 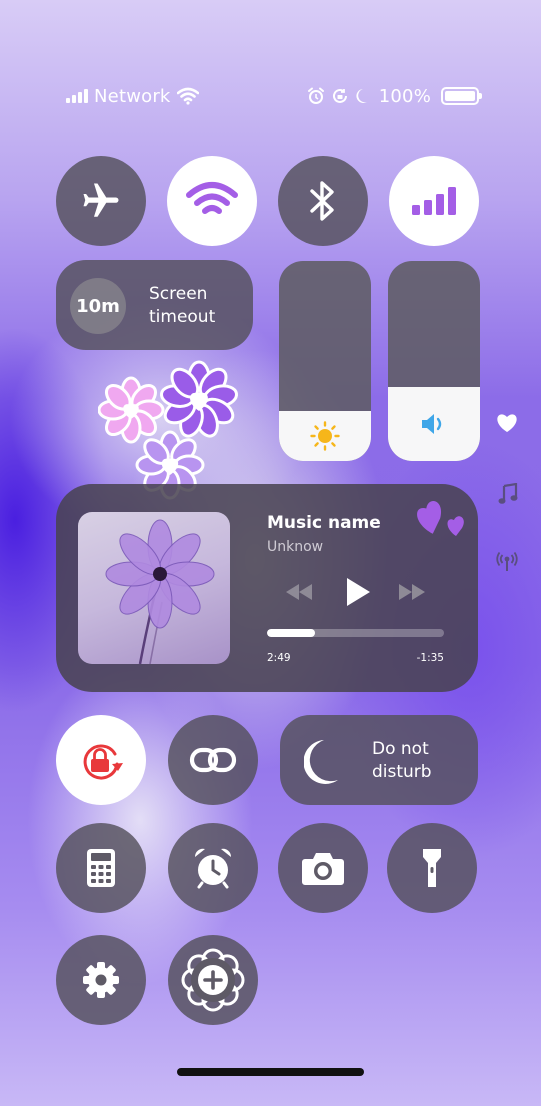 I want to click on airplane-icon, so click(x=101, y=200).